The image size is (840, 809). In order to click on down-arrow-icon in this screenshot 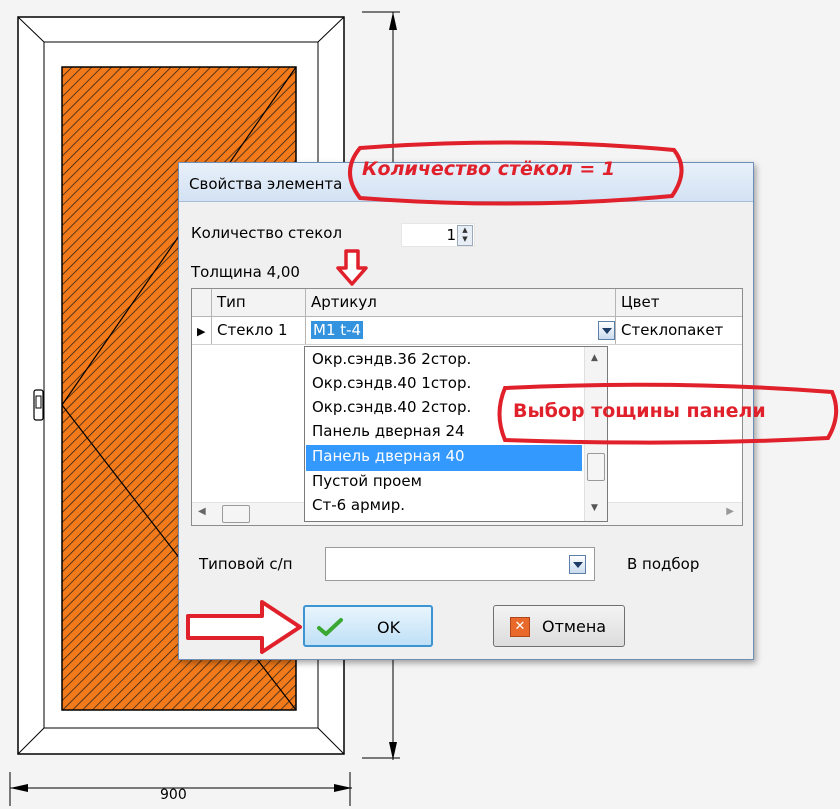, I will do `click(352, 267)`.